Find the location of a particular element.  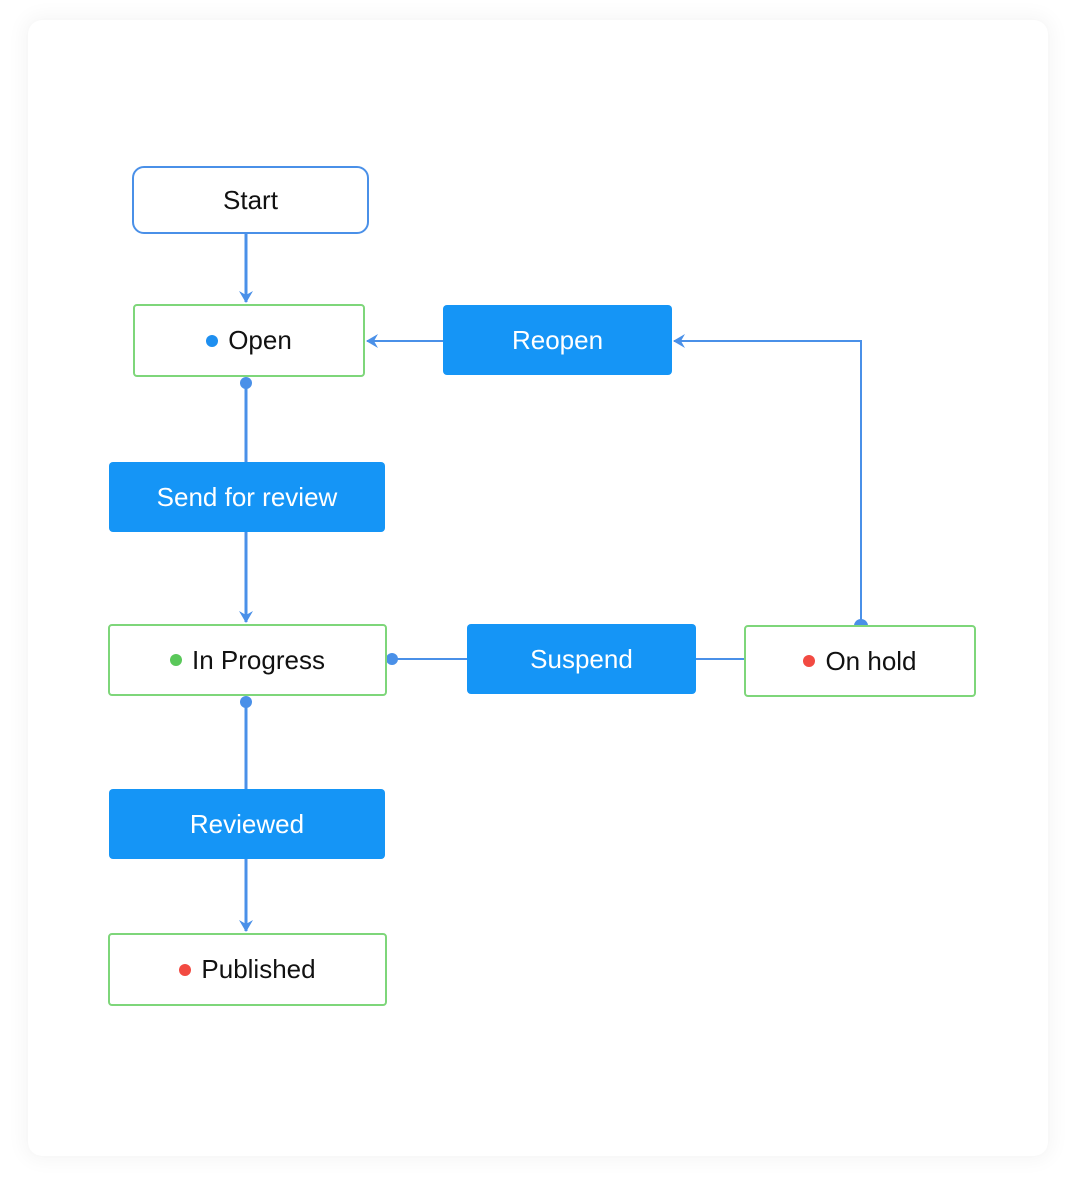

state-open: Open is located at coordinates (249, 340).